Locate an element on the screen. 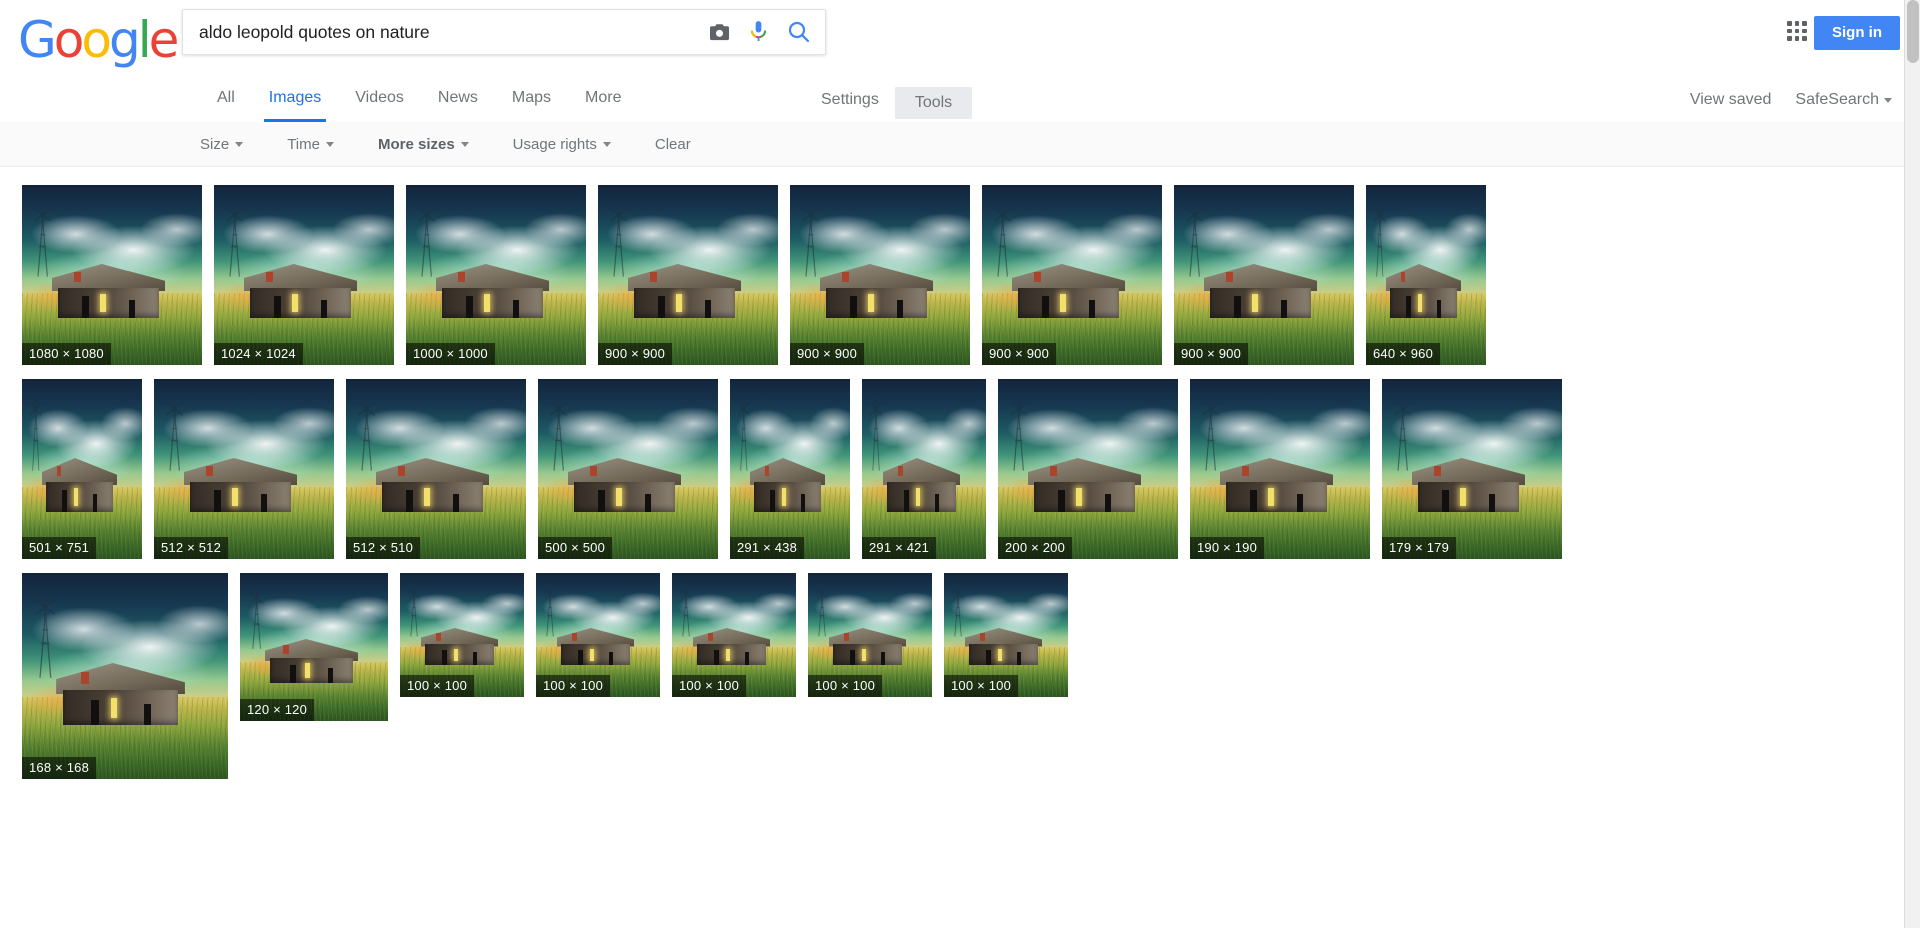  image-result-tile: 200 × 200 is located at coordinates (1088, 469).